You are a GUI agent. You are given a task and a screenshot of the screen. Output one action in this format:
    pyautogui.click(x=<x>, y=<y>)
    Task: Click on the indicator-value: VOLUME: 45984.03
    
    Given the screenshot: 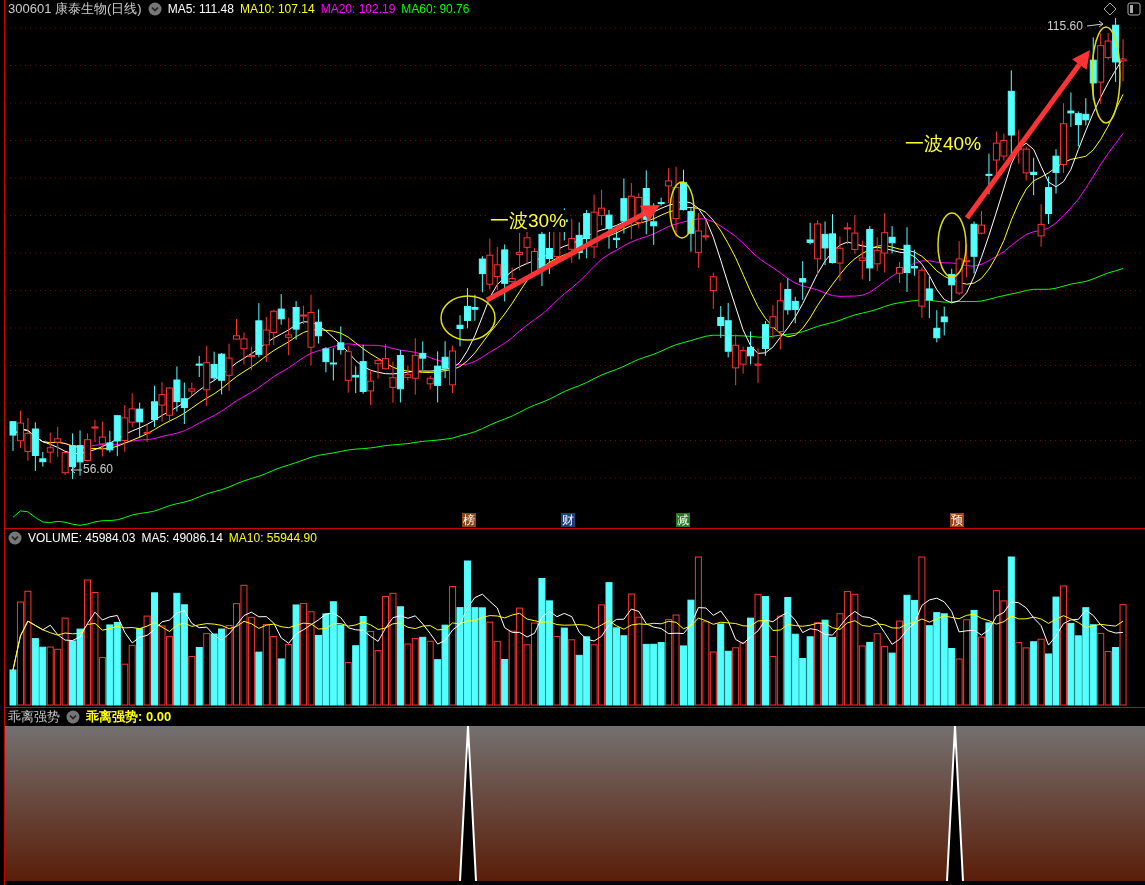 What is the action you would take?
    pyautogui.click(x=82, y=538)
    